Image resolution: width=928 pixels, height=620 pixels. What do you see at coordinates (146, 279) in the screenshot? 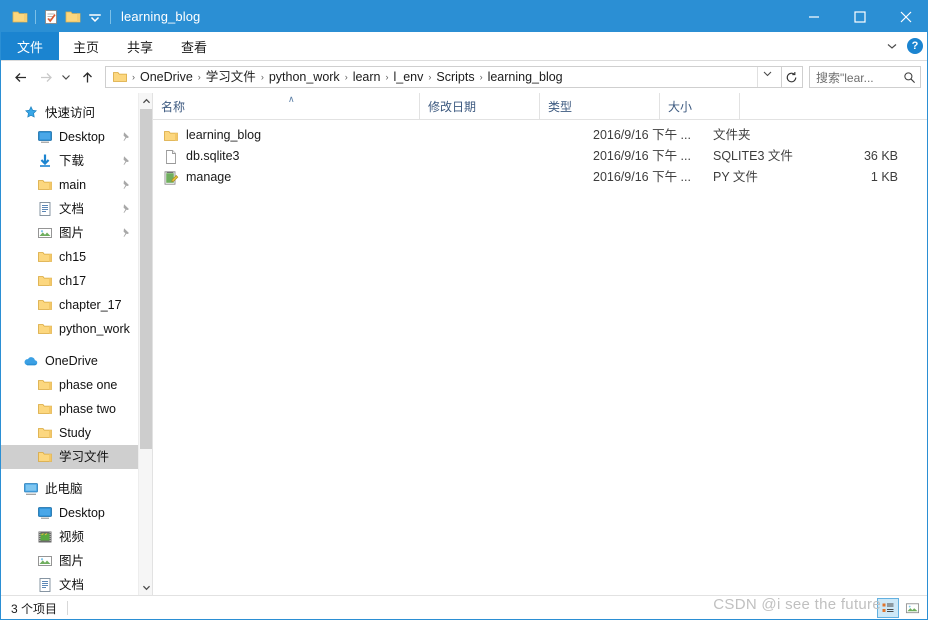
I see `scrollbar-thumb` at bounding box center [146, 279].